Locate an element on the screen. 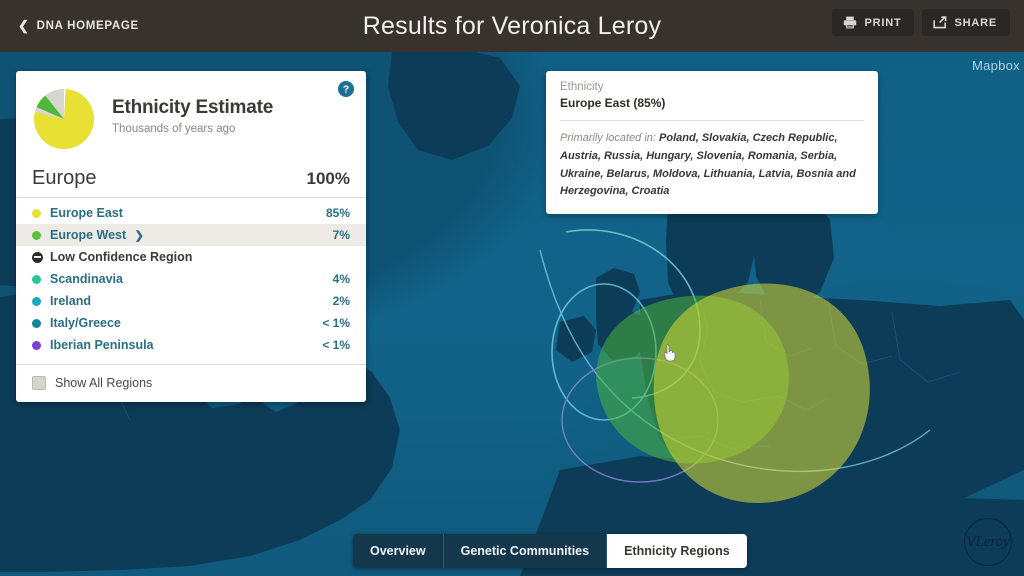  low-confidence-header: Low Confidence Region is located at coordinates (191, 257).